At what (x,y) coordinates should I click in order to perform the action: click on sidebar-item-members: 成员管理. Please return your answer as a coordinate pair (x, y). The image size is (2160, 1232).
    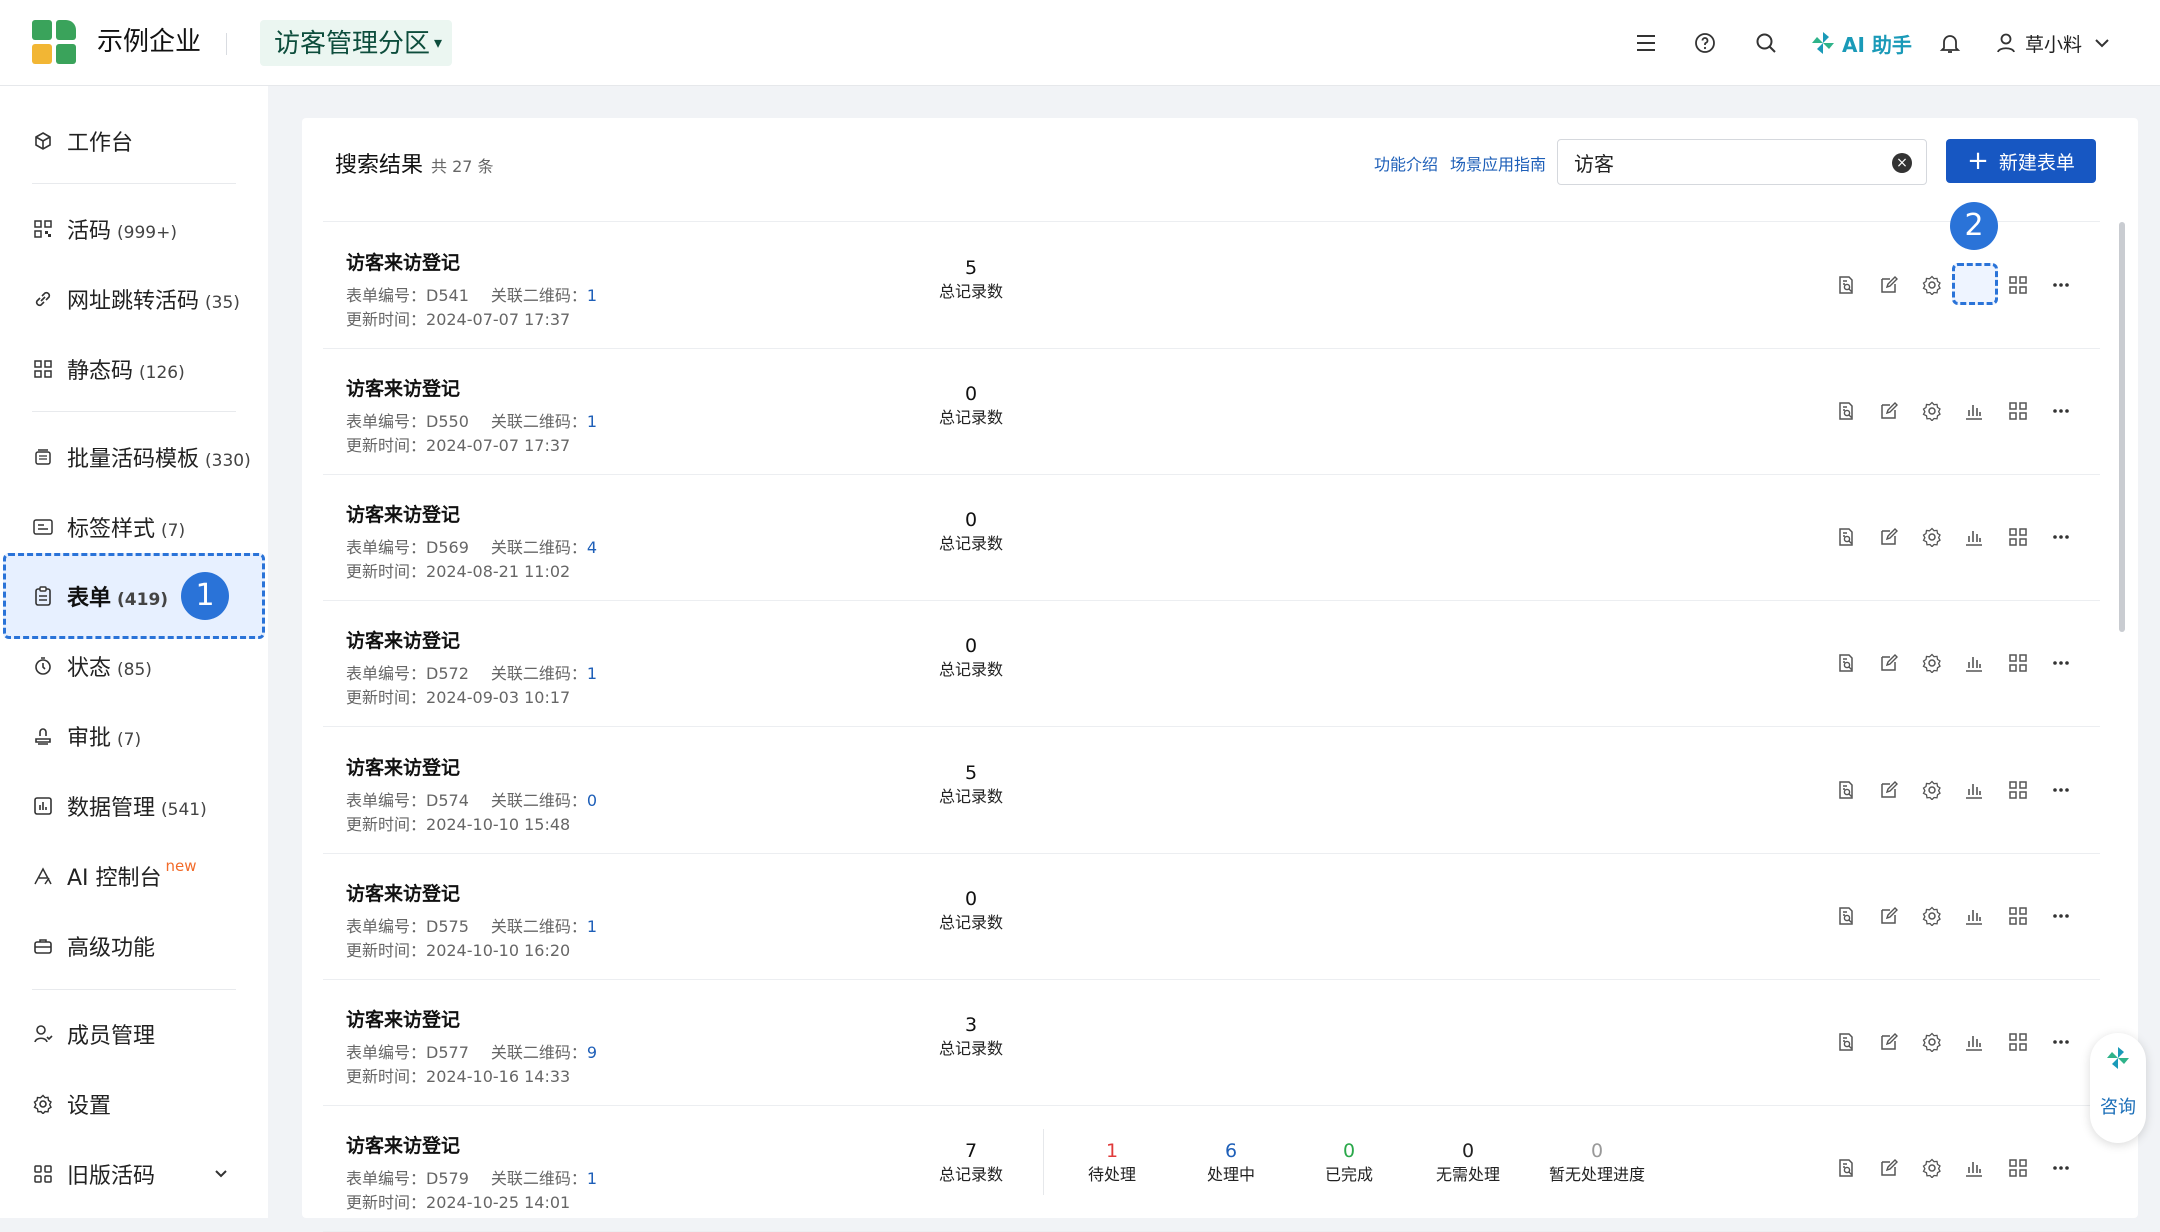
    Looking at the image, I should click on (134, 1034).